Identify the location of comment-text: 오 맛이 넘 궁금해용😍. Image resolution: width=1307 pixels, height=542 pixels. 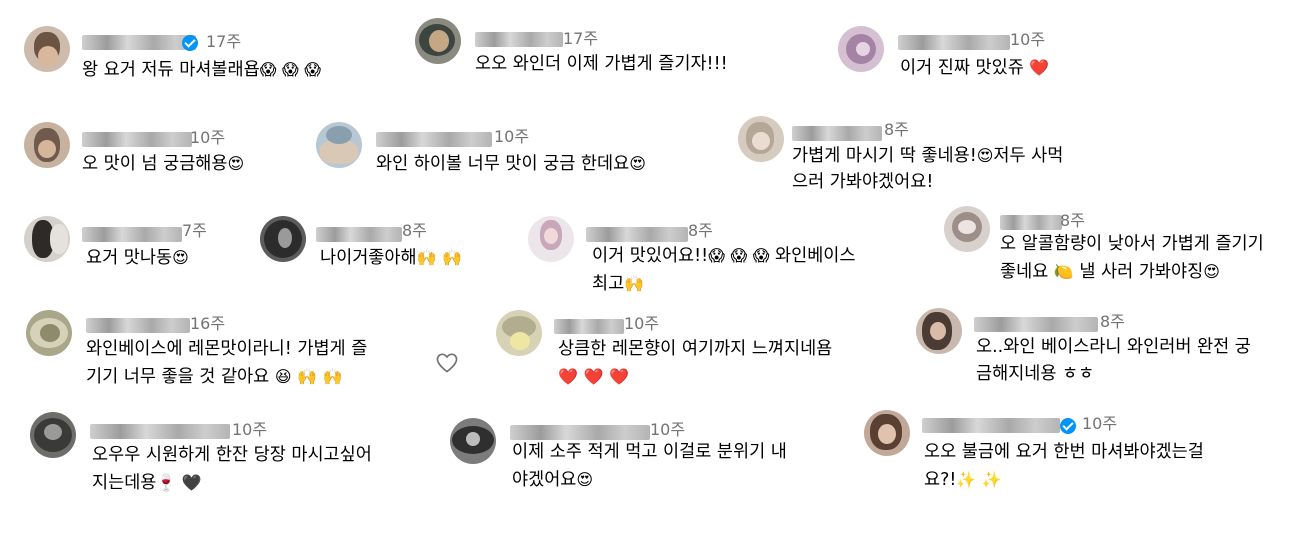
(163, 164).